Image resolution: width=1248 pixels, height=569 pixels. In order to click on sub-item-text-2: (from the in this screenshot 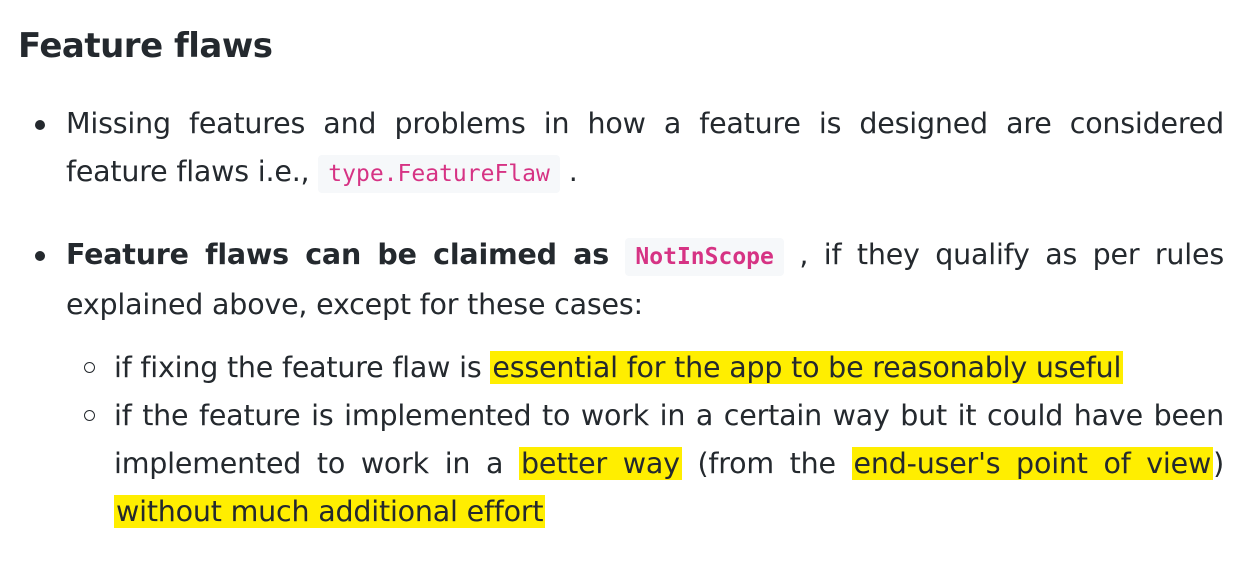, I will do `click(766, 463)`.